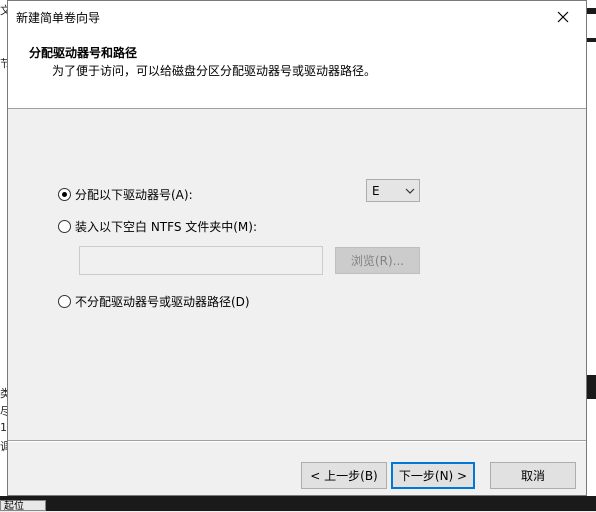 The width and height of the screenshot is (596, 512). I want to click on background-text-fragment: 1, so click(3, 427).